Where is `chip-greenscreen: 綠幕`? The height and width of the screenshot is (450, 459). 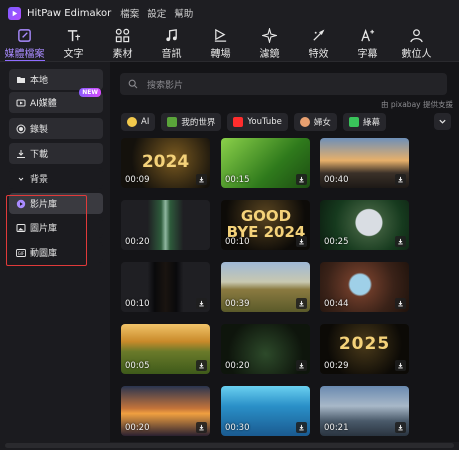
chip-greenscreen: 綠幕 is located at coordinates (364, 122).